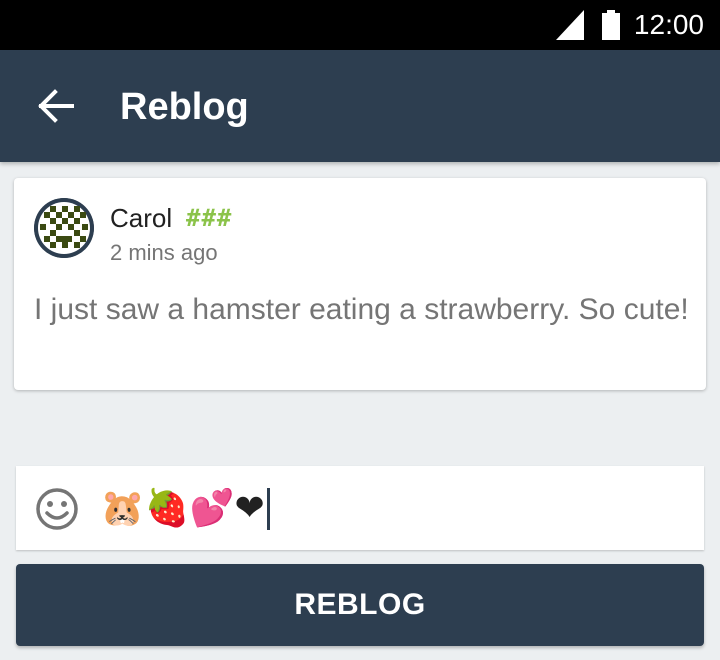 Image resolution: width=720 pixels, height=660 pixels. Describe the element at coordinates (360, 25) in the screenshot. I see `status-bar: 12:00` at that location.